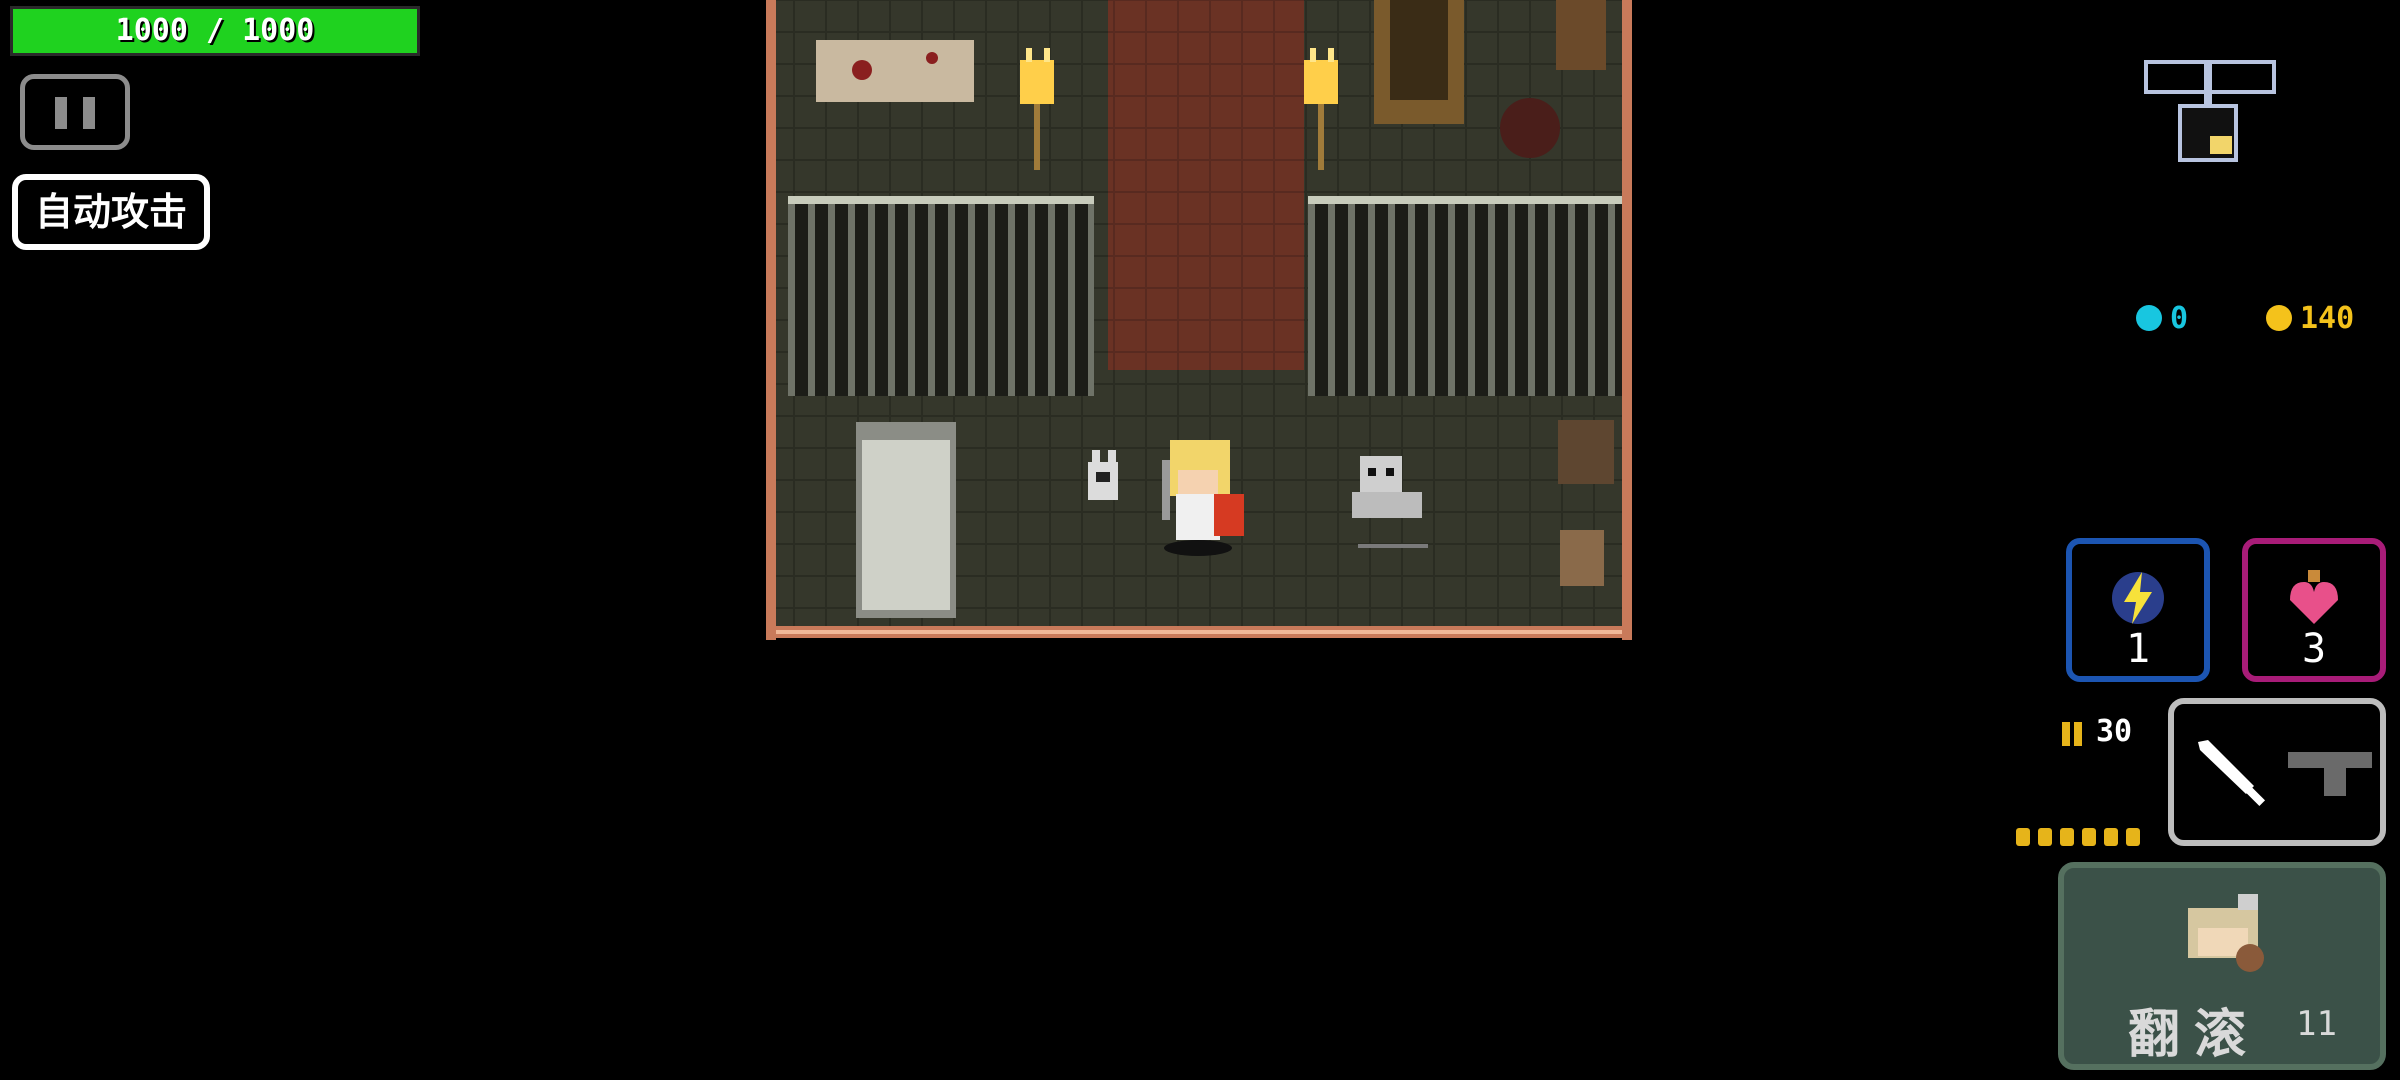  Describe the element at coordinates (2314, 649) in the screenshot. I see `potion-count: 3` at that location.